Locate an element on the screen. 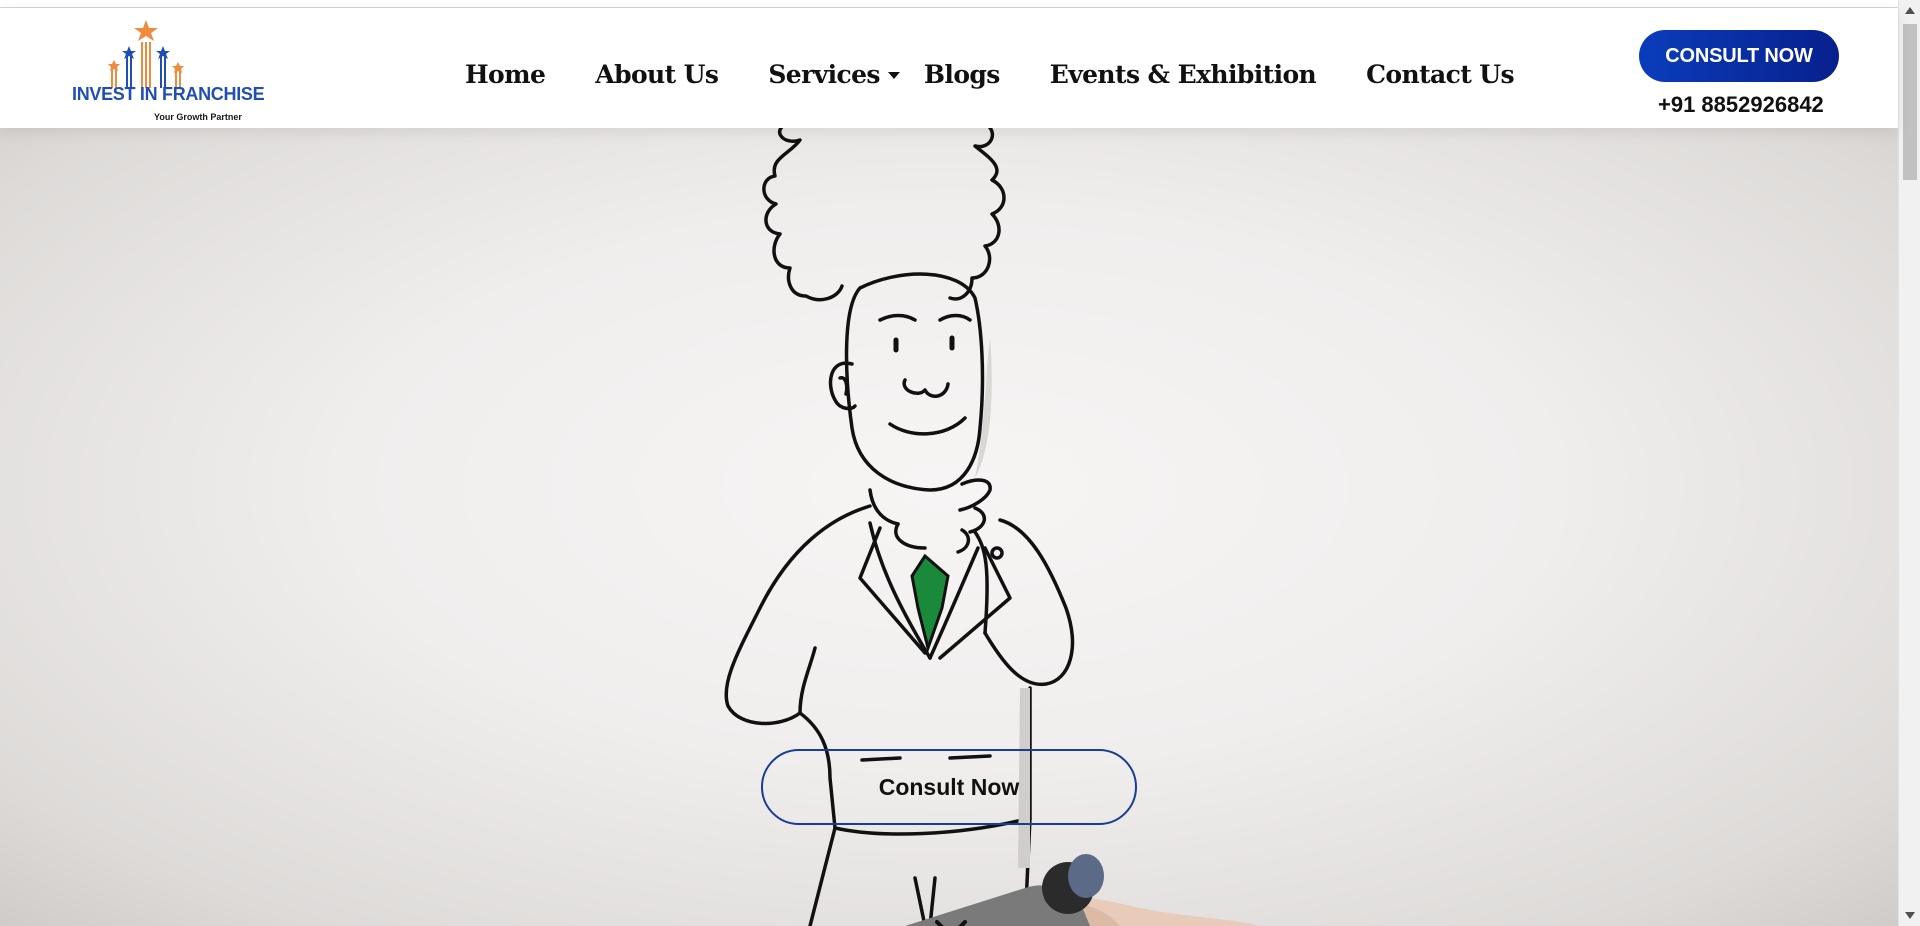 This screenshot has width=1920, height=926. double-chevron-down-icon is located at coordinates (951, 921).